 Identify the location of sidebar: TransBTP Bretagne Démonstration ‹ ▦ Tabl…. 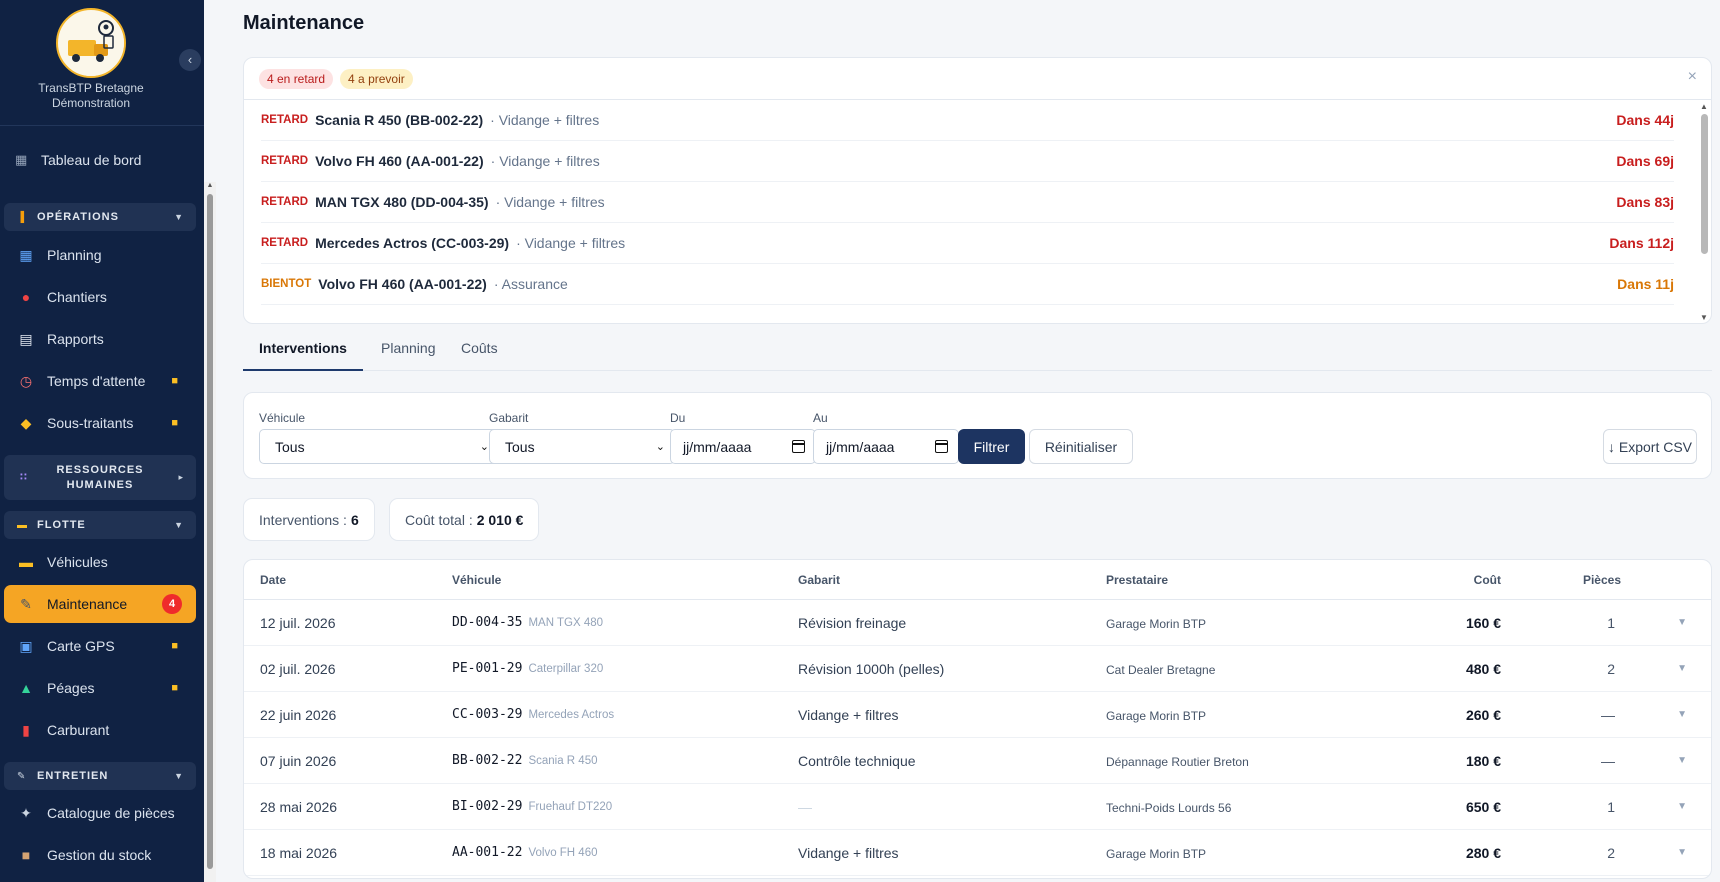
(102, 441).